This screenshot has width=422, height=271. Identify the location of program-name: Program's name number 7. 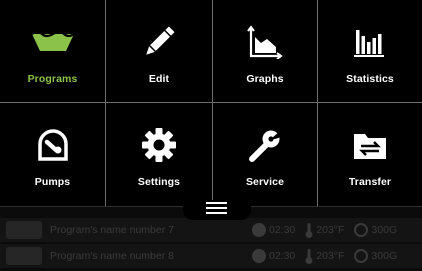
(112, 230).